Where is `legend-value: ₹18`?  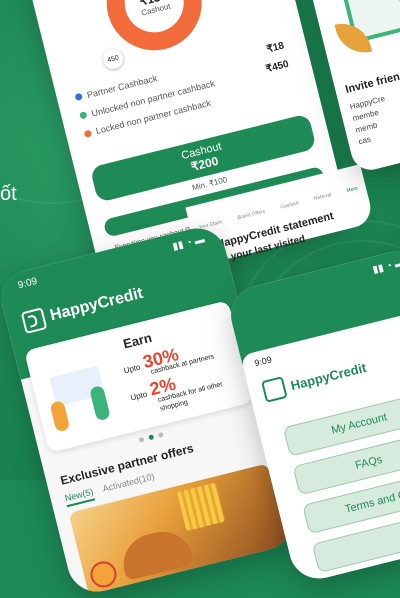
legend-value: ₹18 is located at coordinates (275, 48).